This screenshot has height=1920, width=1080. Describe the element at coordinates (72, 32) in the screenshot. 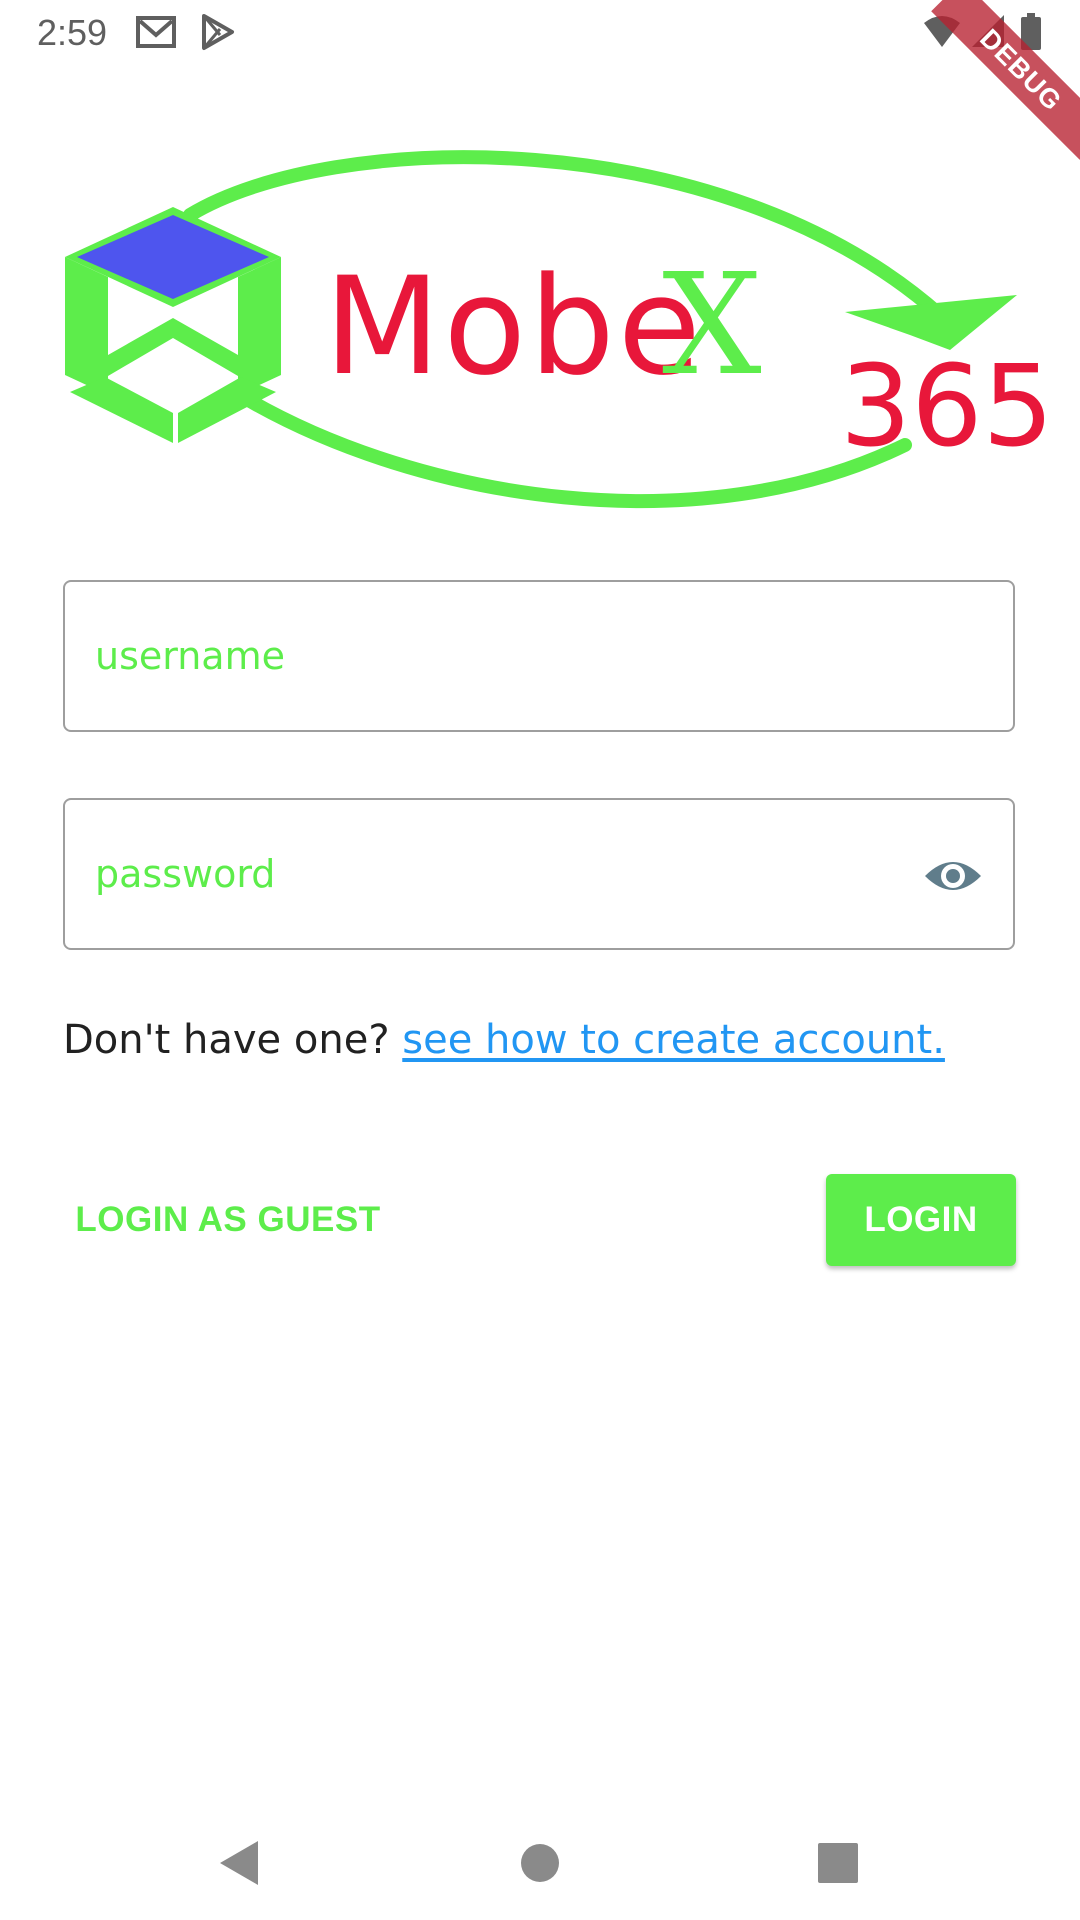

I see `status-time: 2:59` at that location.